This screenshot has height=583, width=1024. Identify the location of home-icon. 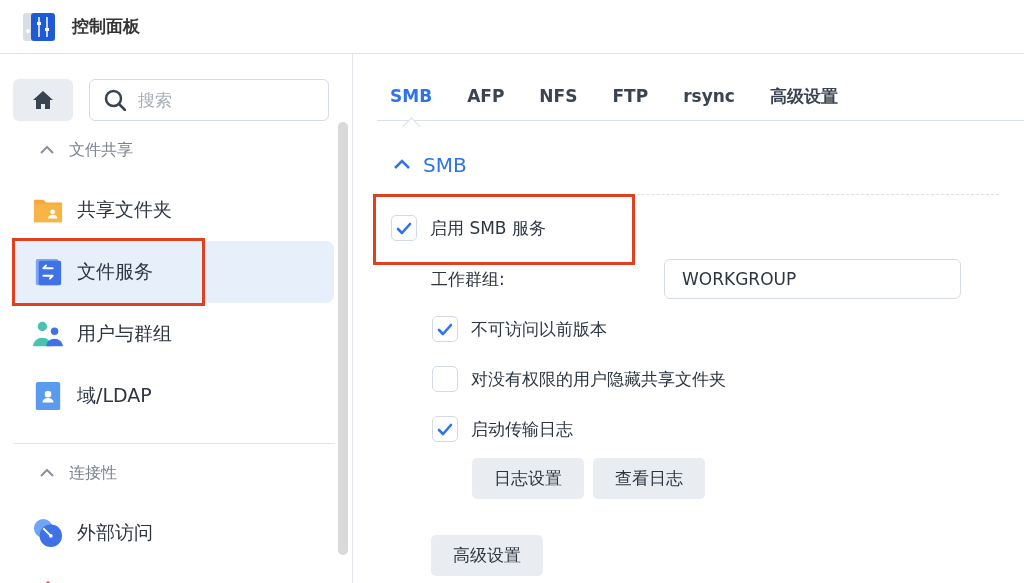
(43, 100).